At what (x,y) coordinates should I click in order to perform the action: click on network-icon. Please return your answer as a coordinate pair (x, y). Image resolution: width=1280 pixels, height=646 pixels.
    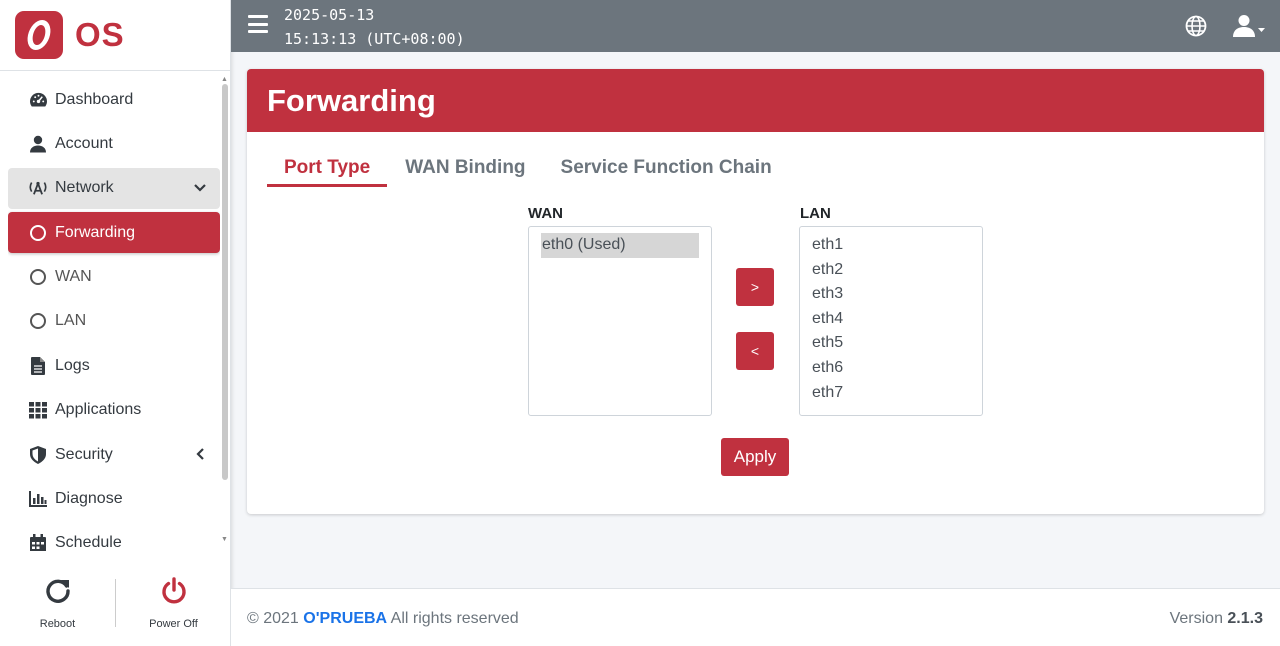
    Looking at the image, I should click on (38, 188).